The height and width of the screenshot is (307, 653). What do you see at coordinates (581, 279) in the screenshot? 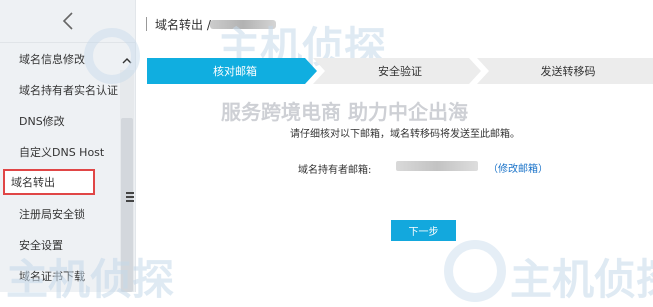
I see `watermark-brand: 主机侦探` at bounding box center [581, 279].